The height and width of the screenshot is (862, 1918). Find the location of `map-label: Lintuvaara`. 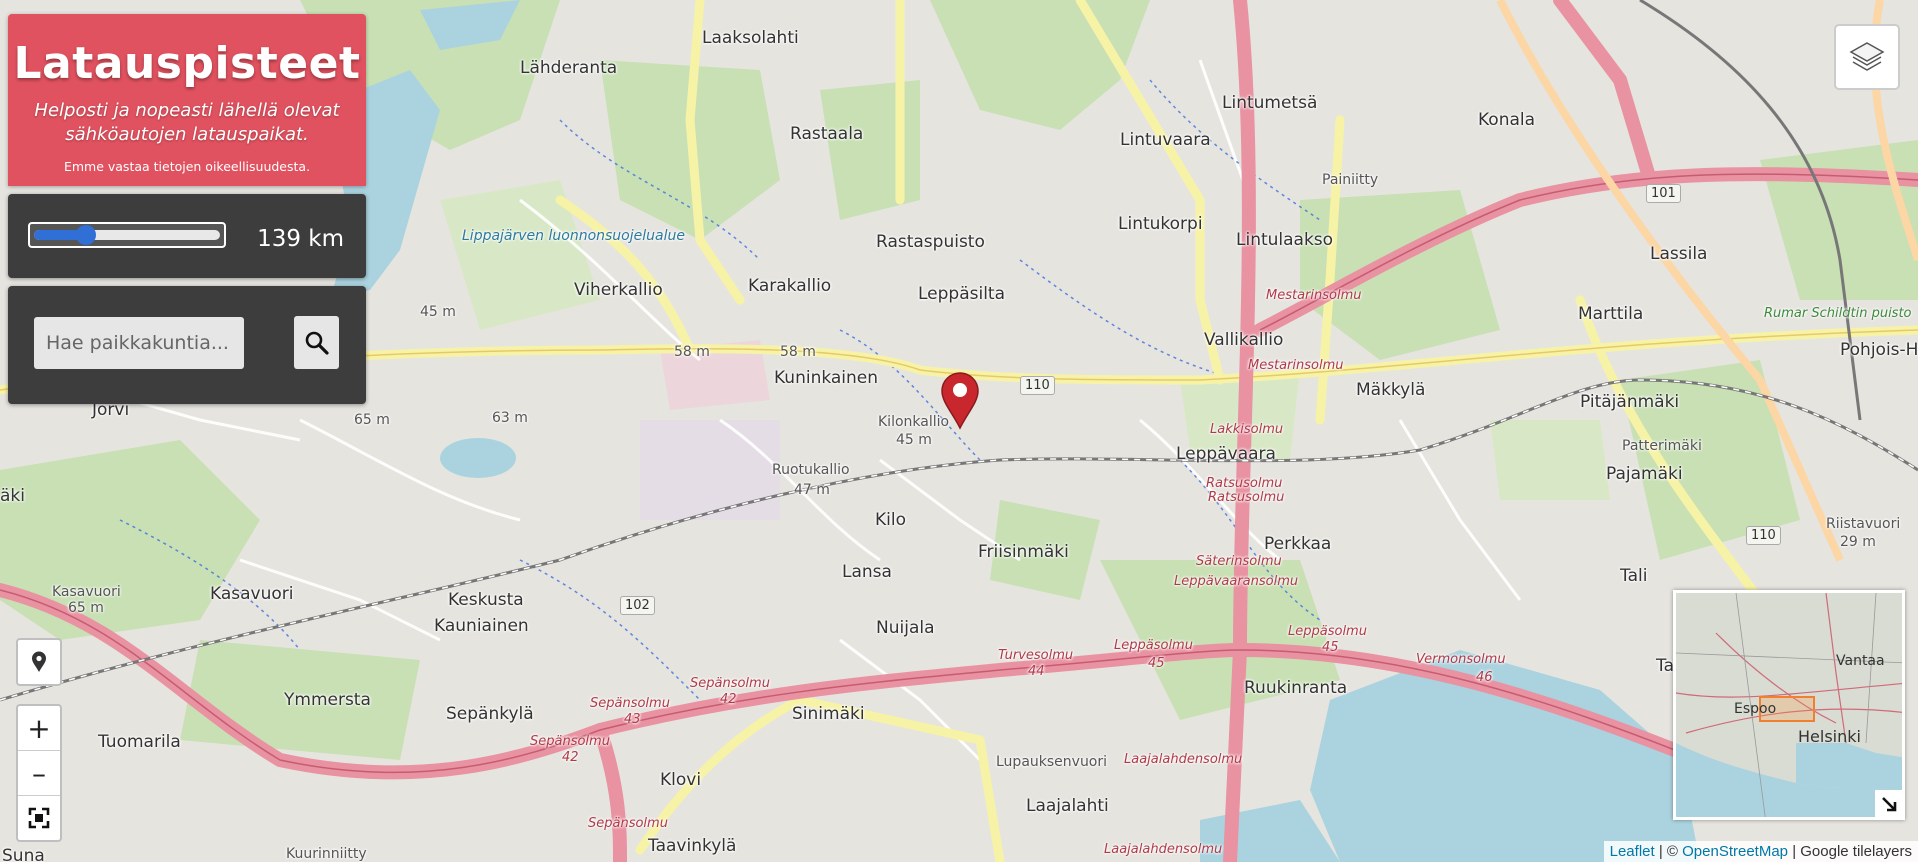

map-label: Lintuvaara is located at coordinates (1165, 140).